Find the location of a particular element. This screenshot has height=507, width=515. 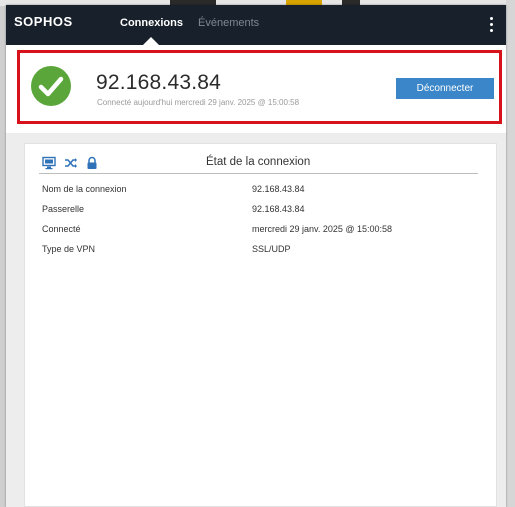

tab-connexions: Connexions is located at coordinates (151, 23).